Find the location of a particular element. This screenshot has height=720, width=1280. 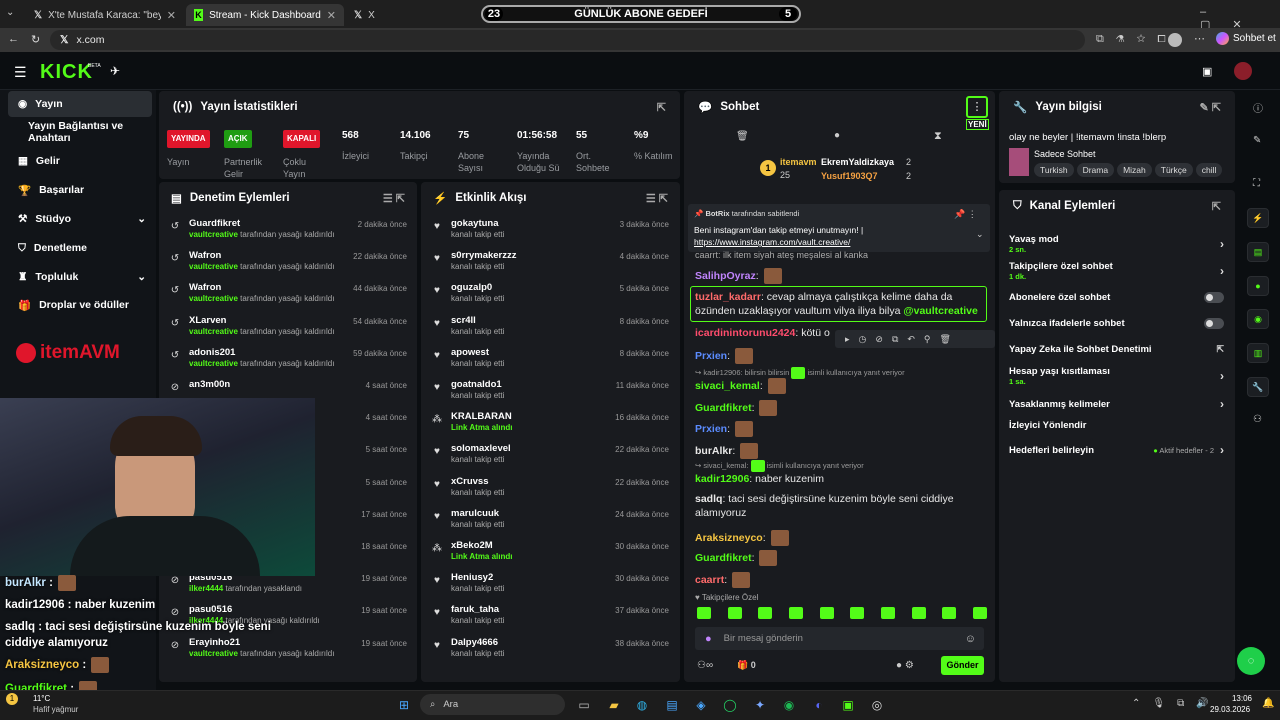

discord-icon: ◐ is located at coordinates (819, 705).